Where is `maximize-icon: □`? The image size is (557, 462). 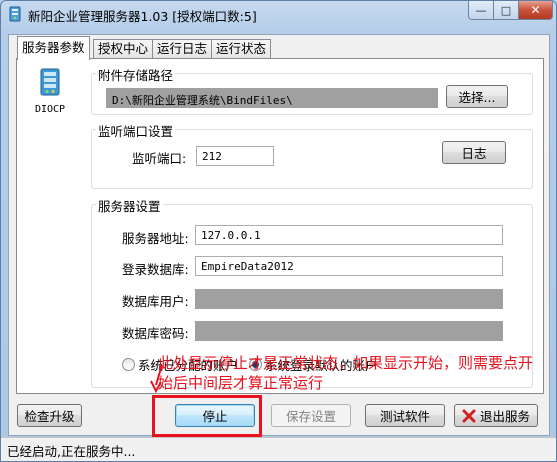
maximize-icon: □ is located at coordinates (506, 10).